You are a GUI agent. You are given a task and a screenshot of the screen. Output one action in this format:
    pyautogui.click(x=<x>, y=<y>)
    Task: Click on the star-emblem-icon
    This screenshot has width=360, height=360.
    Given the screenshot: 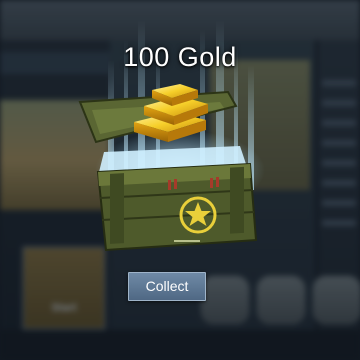 What is the action you would take?
    pyautogui.click(x=198, y=215)
    